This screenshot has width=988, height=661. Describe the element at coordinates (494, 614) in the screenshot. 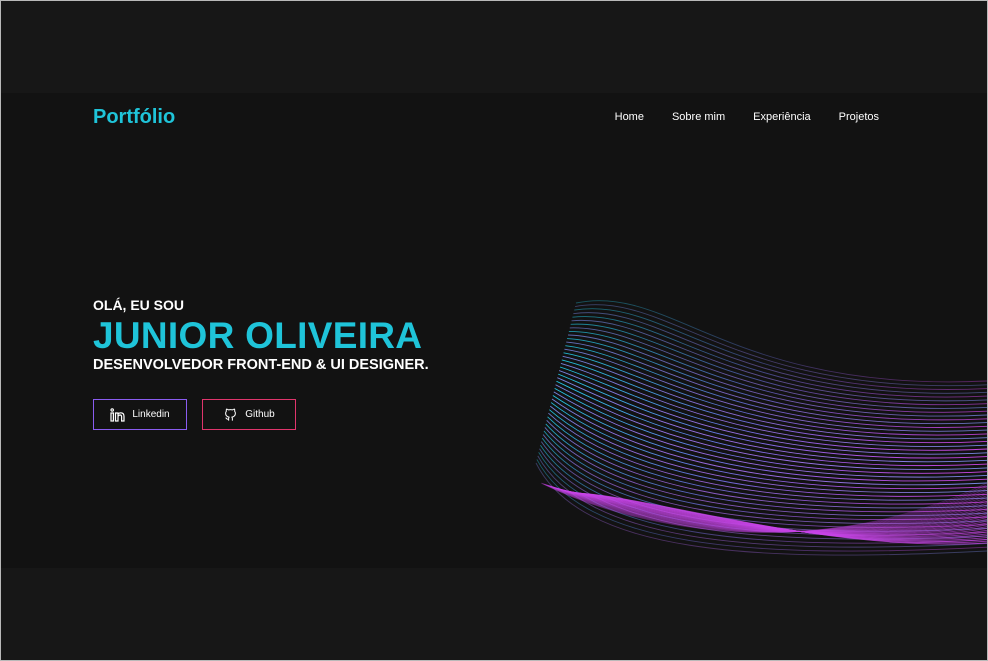

I see `bottom-band` at that location.